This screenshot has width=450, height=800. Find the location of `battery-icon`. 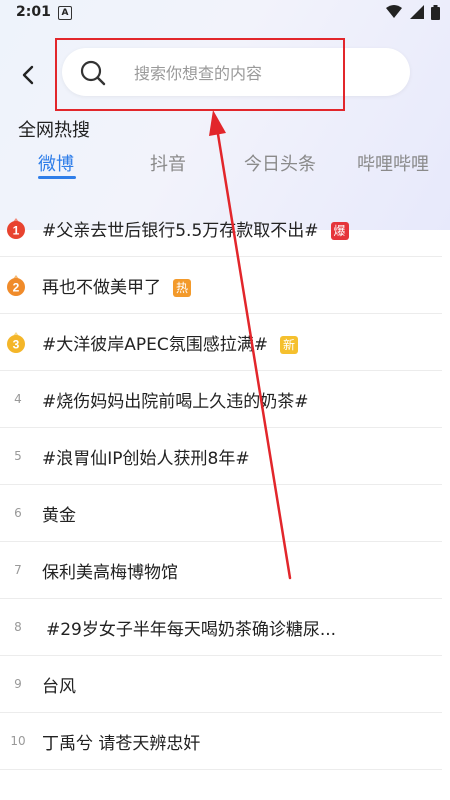

battery-icon is located at coordinates (435, 12).